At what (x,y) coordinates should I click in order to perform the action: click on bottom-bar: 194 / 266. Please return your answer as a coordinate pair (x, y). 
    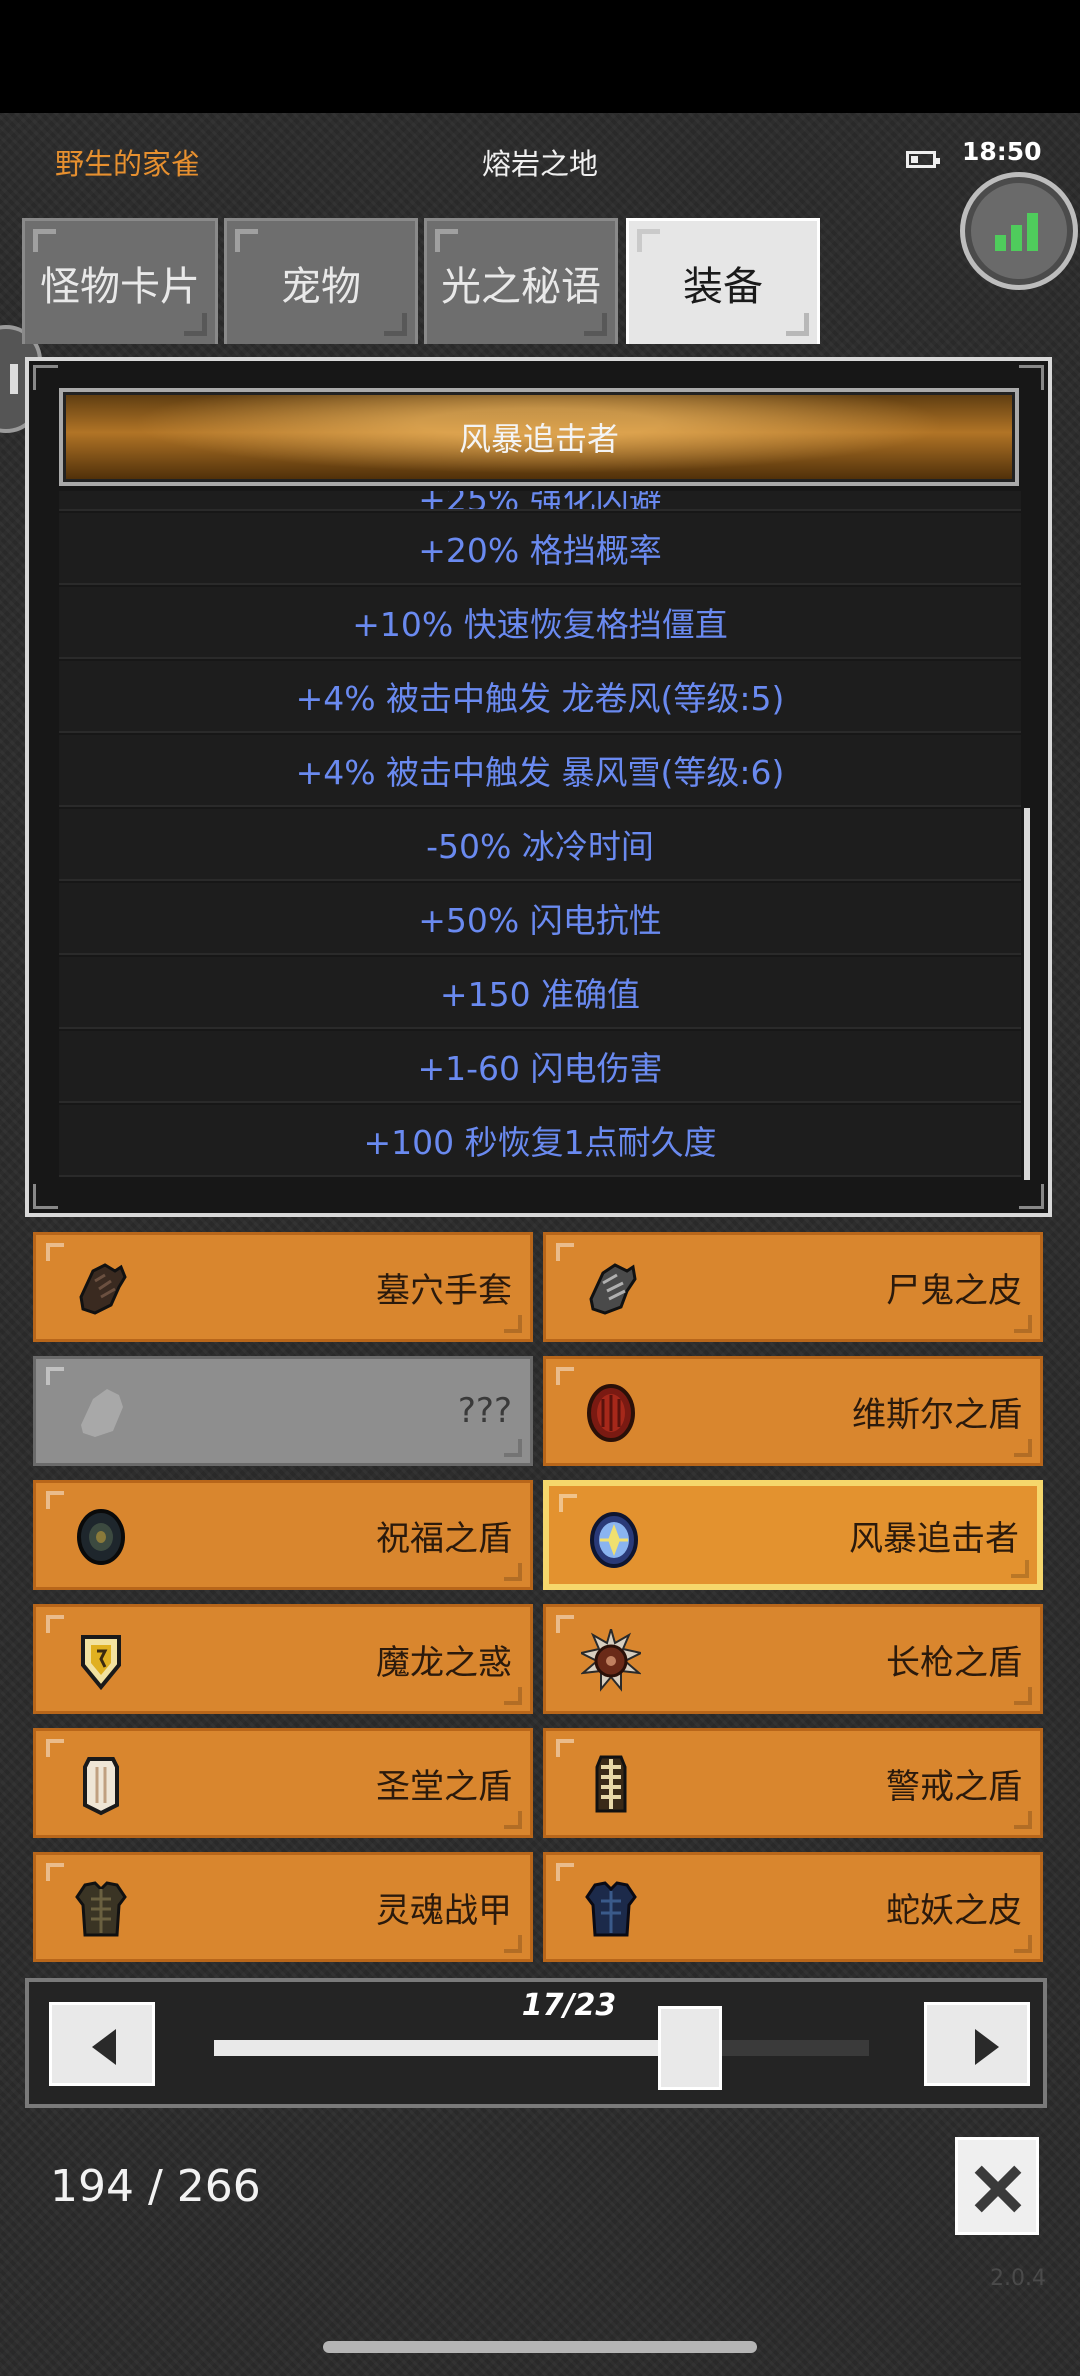
    Looking at the image, I should click on (540, 2191).